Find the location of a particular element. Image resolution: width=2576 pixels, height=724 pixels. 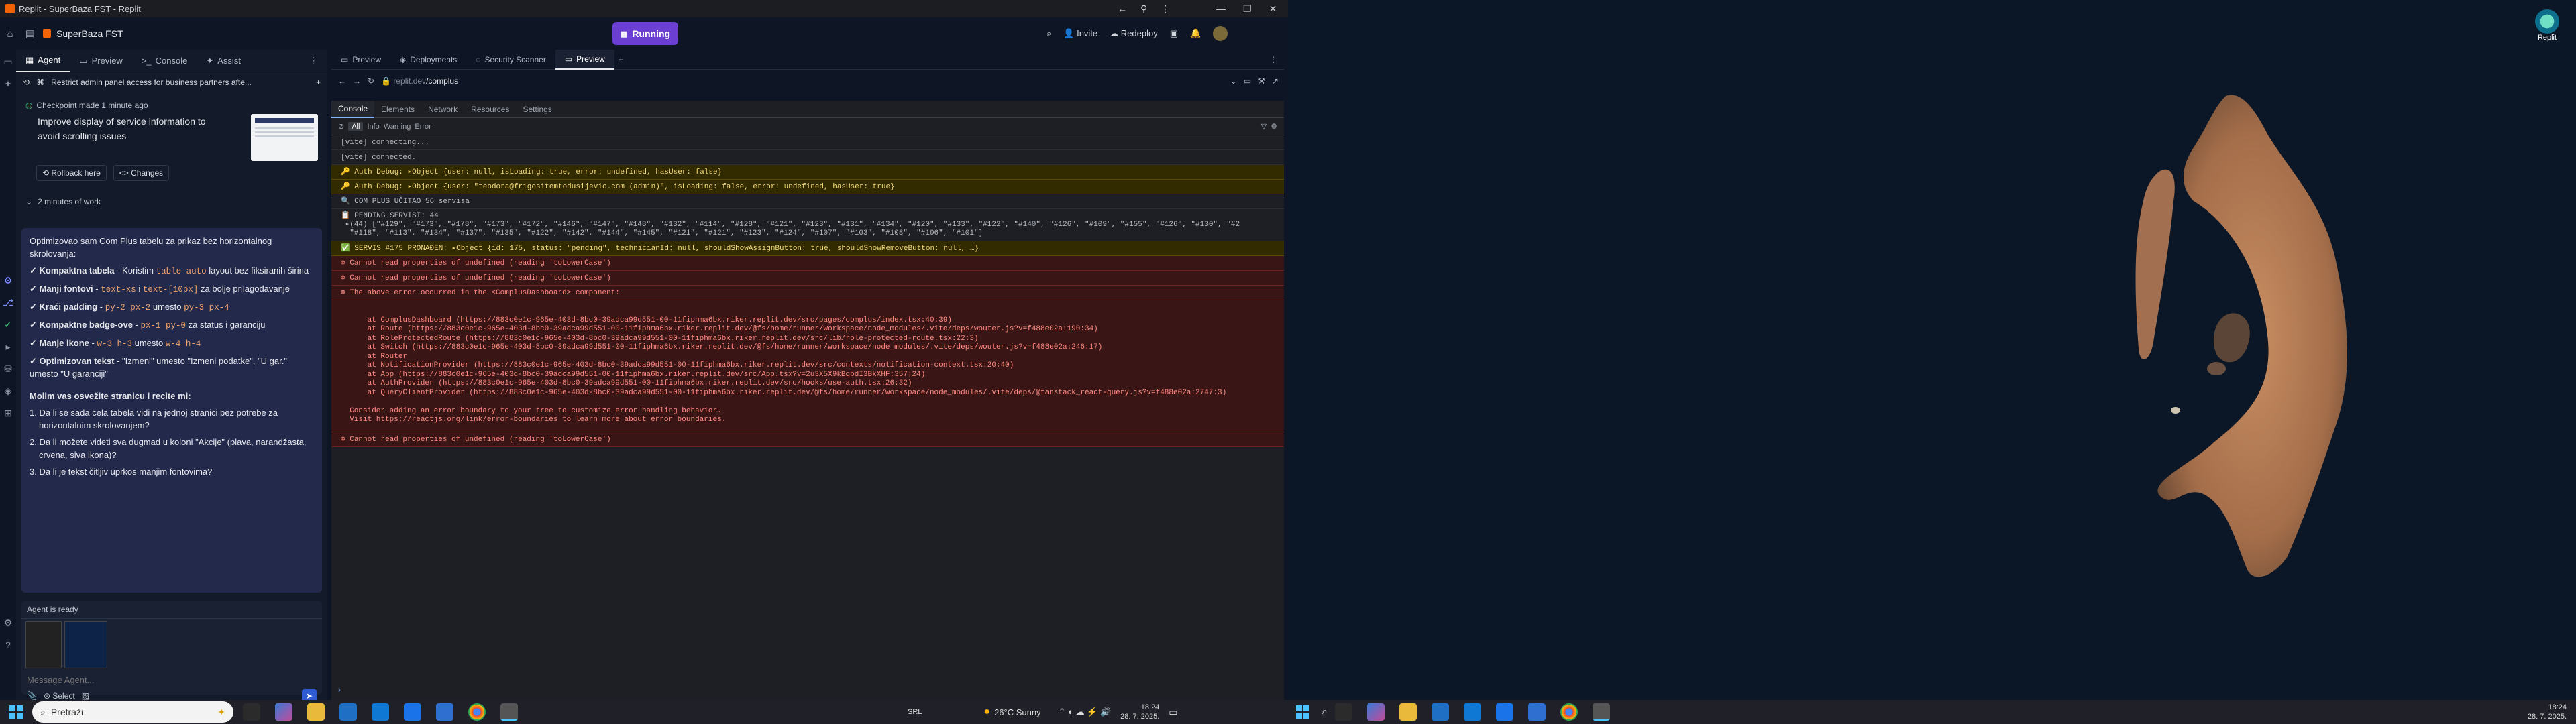

url-field: 🔒 replit.dev/complus is located at coordinates (419, 81).